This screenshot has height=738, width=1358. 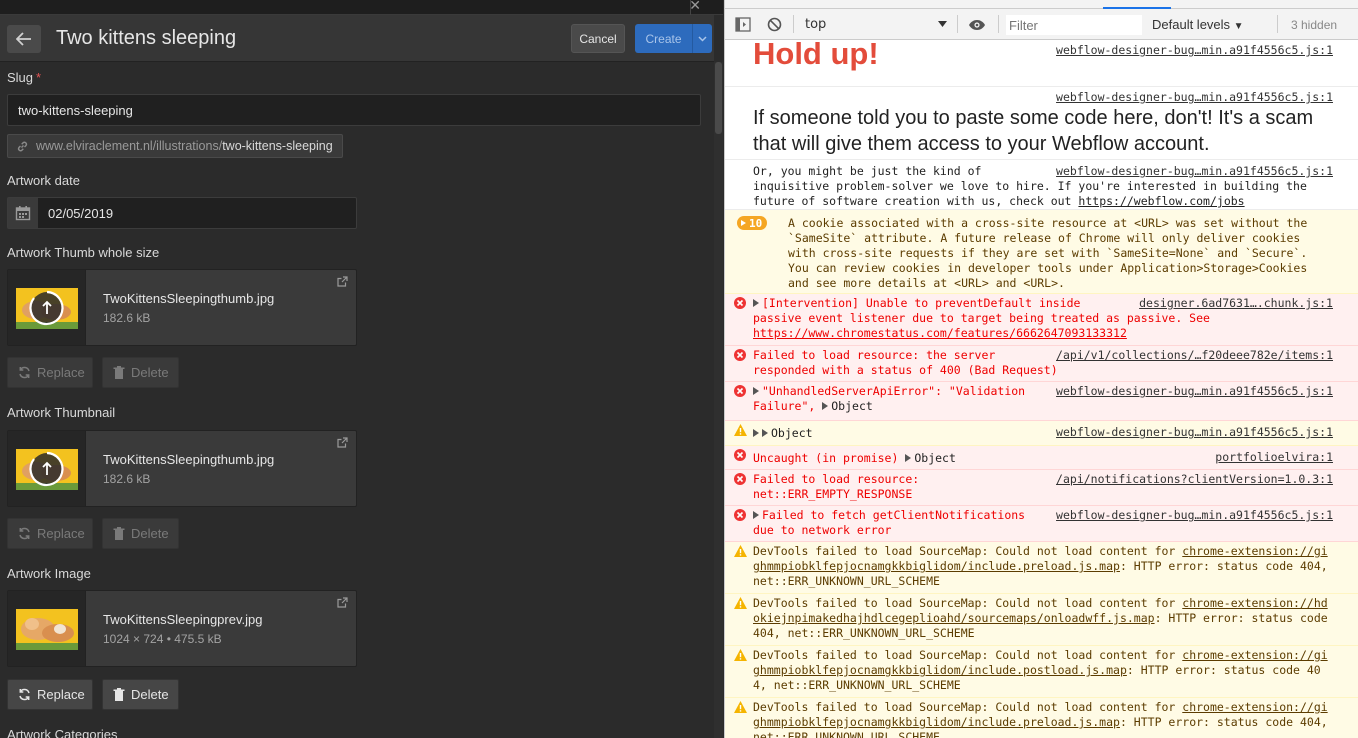 I want to click on message-source-link: designer.6ad7631….chunk.js:1, so click(x=1236, y=303).